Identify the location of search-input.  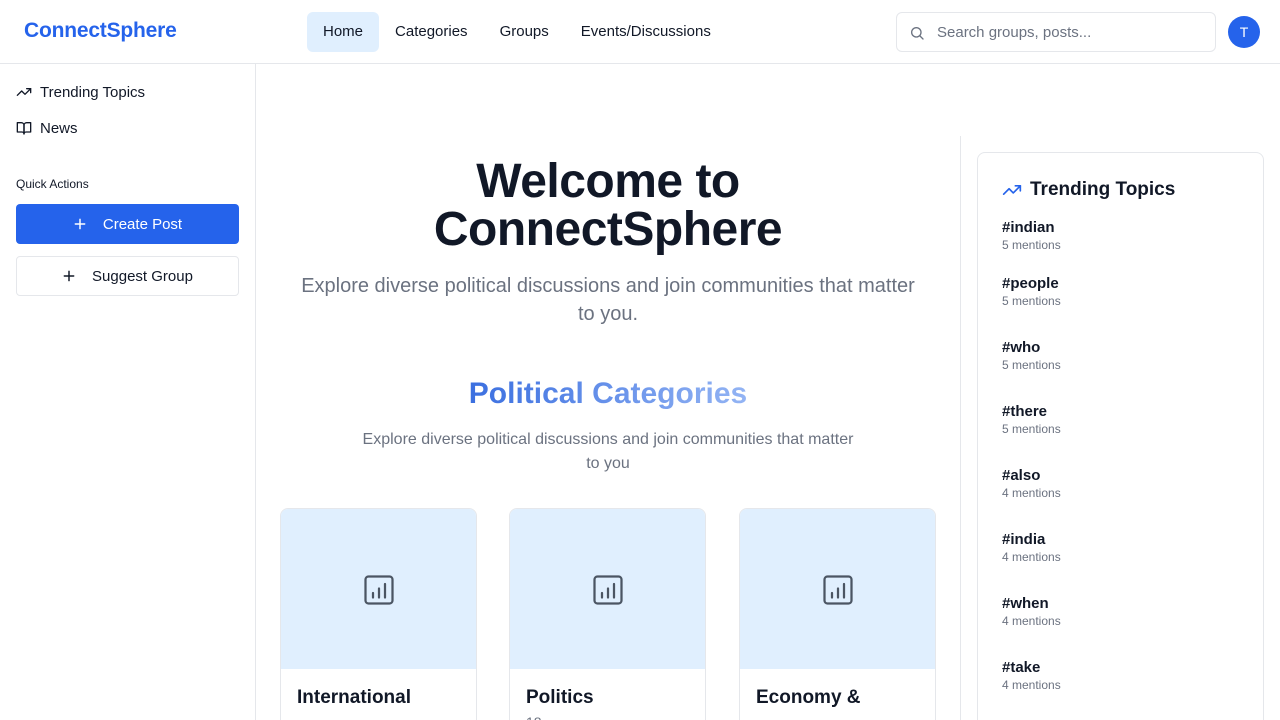
(1072, 32).